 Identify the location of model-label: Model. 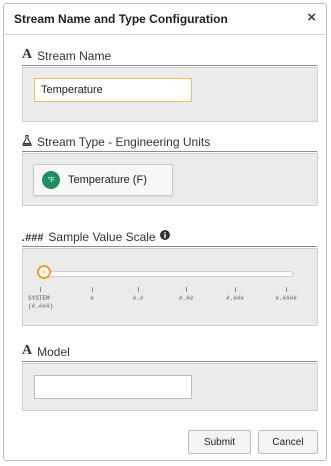
(53, 352).